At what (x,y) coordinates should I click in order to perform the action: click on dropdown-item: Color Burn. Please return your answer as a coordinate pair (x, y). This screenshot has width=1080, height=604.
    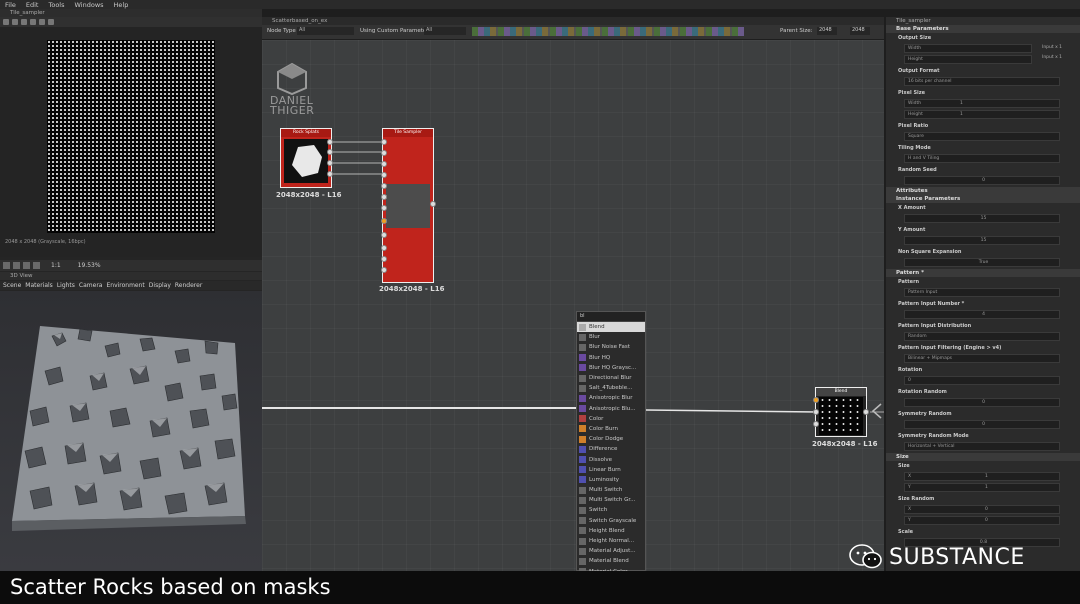
    Looking at the image, I should click on (611, 429).